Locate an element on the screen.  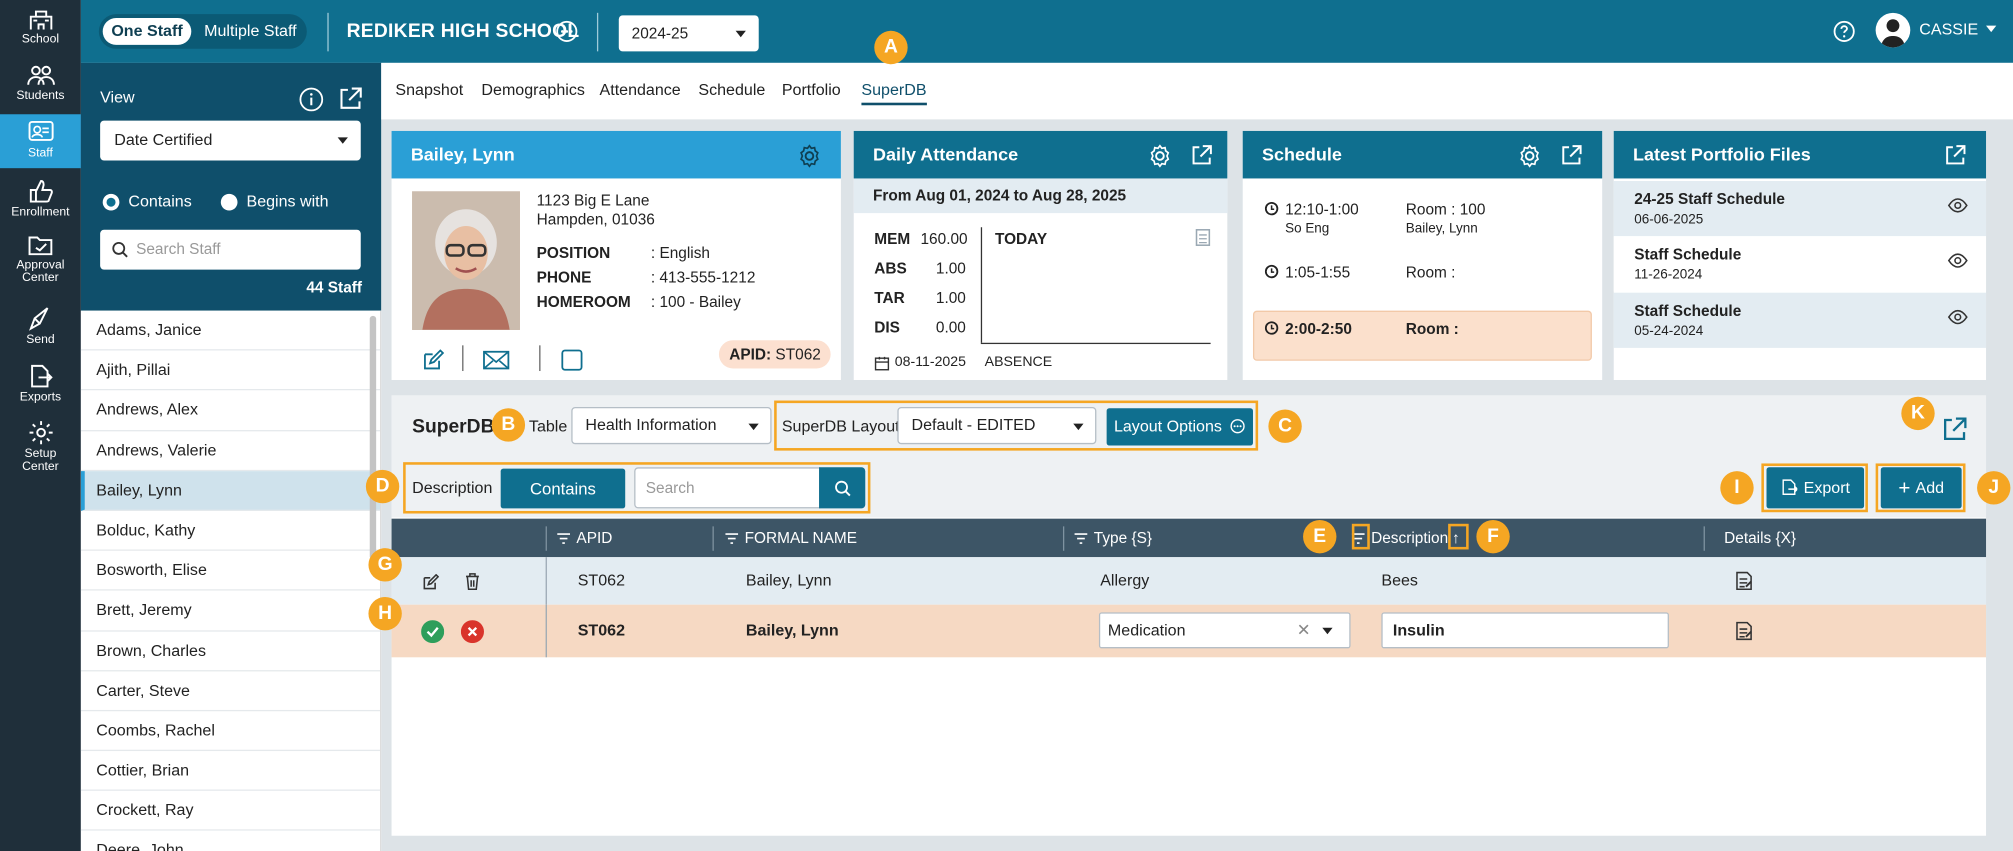
rail-students: Students is located at coordinates (40, 86).